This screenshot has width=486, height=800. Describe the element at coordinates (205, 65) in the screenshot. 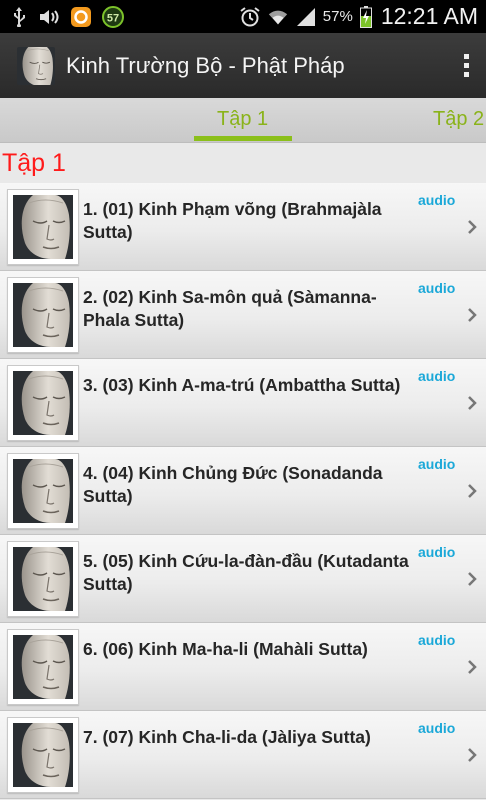

I see `app-title: Kinh Trường Bộ - Phật Pháp` at that location.